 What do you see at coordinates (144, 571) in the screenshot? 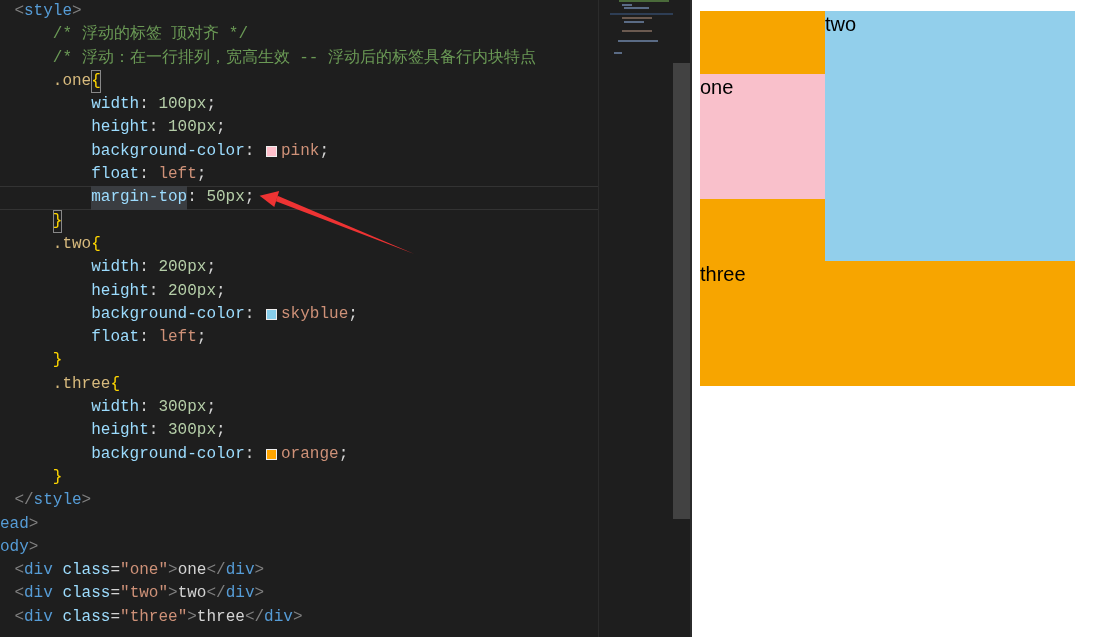
I see `code-token: "one"` at bounding box center [144, 571].